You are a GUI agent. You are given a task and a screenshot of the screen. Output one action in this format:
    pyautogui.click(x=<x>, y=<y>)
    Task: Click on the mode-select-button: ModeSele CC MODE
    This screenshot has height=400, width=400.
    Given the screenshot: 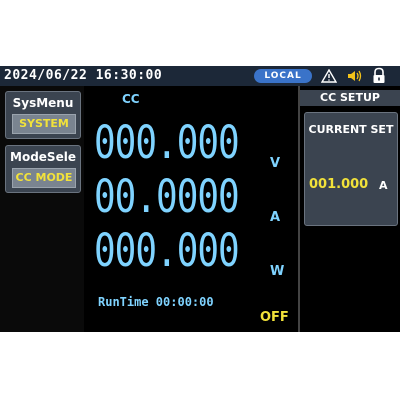 What is the action you would take?
    pyautogui.click(x=43, y=169)
    